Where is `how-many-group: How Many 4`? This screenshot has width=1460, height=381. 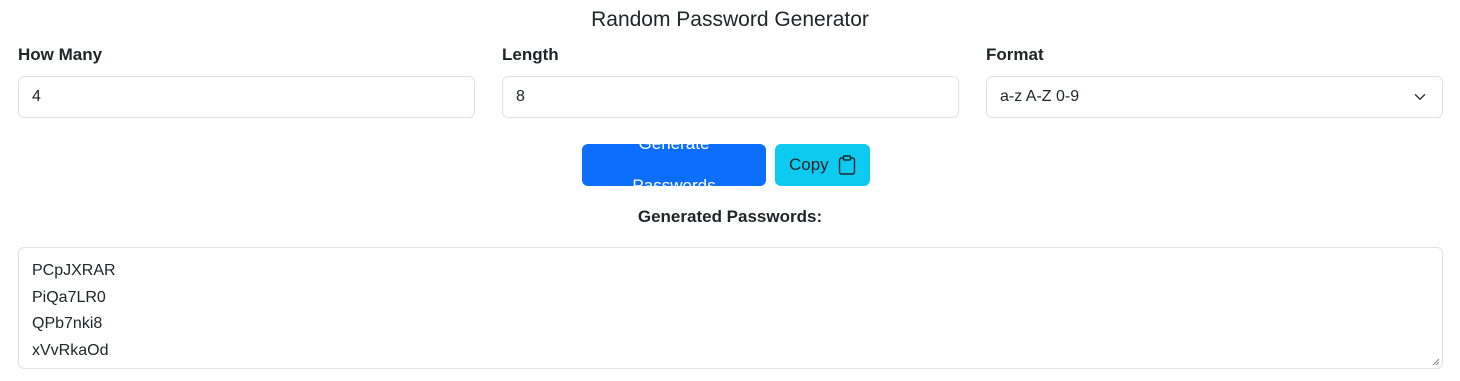
how-many-group: How Many 4 is located at coordinates (246, 80).